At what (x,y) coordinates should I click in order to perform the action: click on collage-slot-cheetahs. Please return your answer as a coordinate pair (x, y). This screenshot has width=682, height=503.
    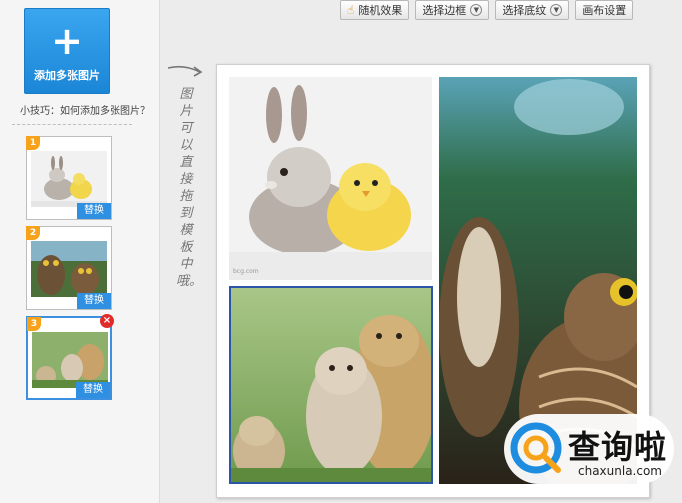
    Looking at the image, I should click on (331, 385).